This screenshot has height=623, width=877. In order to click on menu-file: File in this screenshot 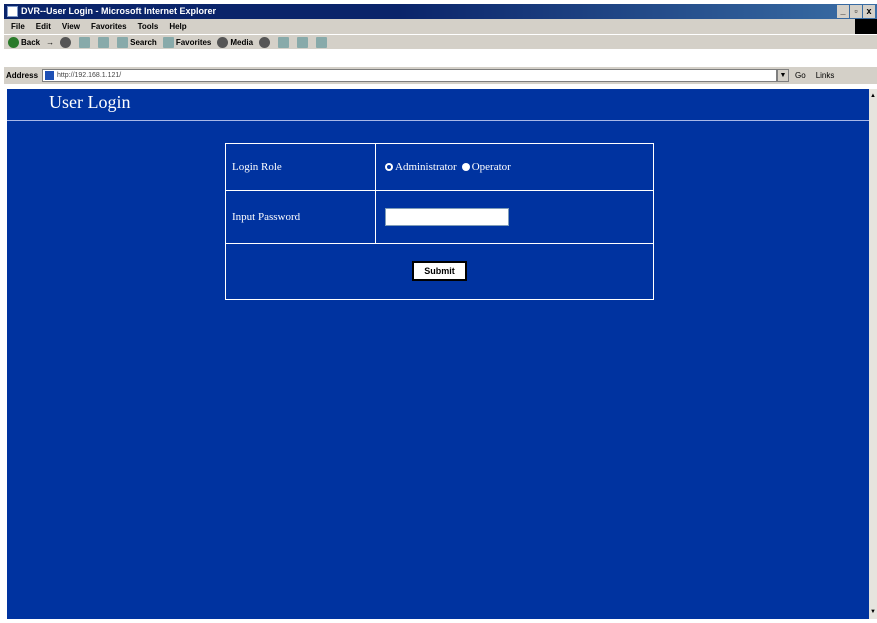, I will do `click(18, 26)`.